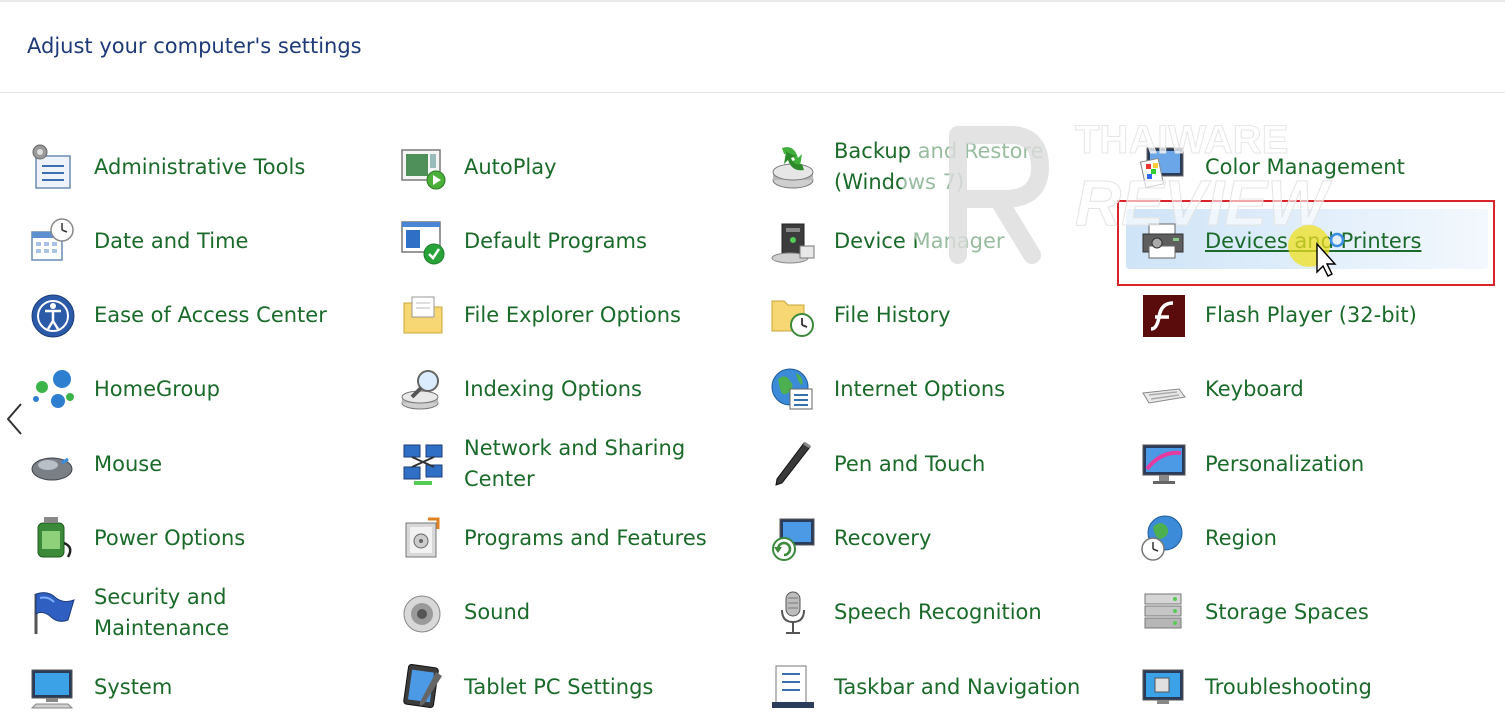 This screenshot has height=727, width=1505. I want to click on settings-item-label: Storage Spaces, so click(1287, 612).